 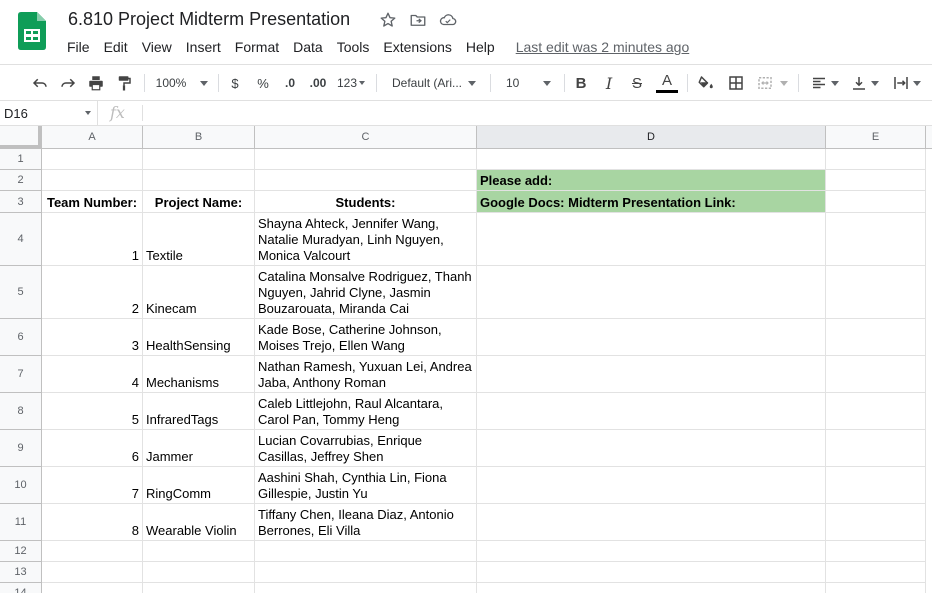 What do you see at coordinates (92, 485) in the screenshot?
I see `cell-a10: 7` at bounding box center [92, 485].